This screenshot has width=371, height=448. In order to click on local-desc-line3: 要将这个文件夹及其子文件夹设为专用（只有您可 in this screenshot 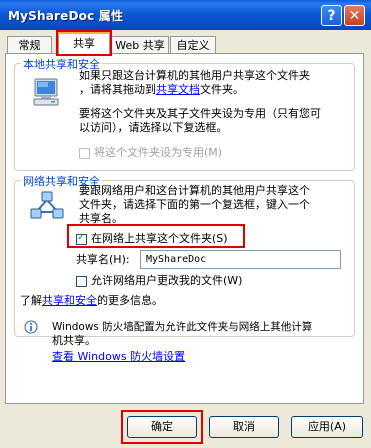, I will do `click(200, 113)`.